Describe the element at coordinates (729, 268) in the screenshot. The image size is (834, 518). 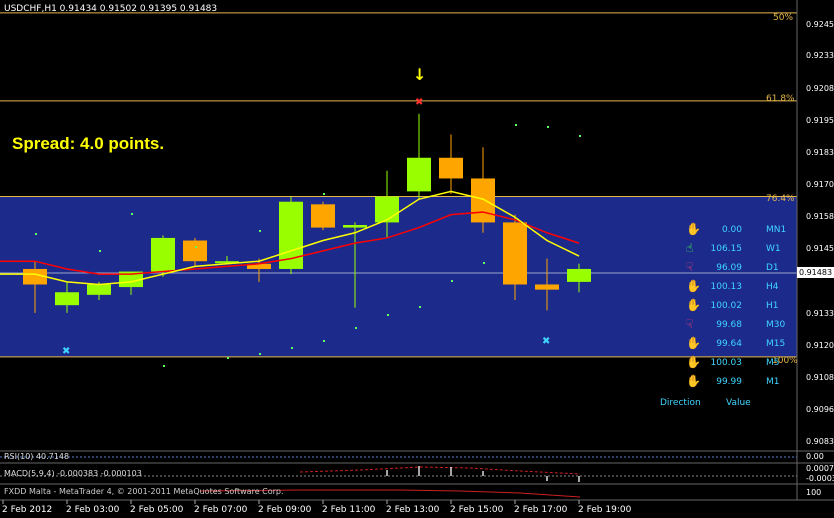
I see `direction-value: 96.09` at that location.